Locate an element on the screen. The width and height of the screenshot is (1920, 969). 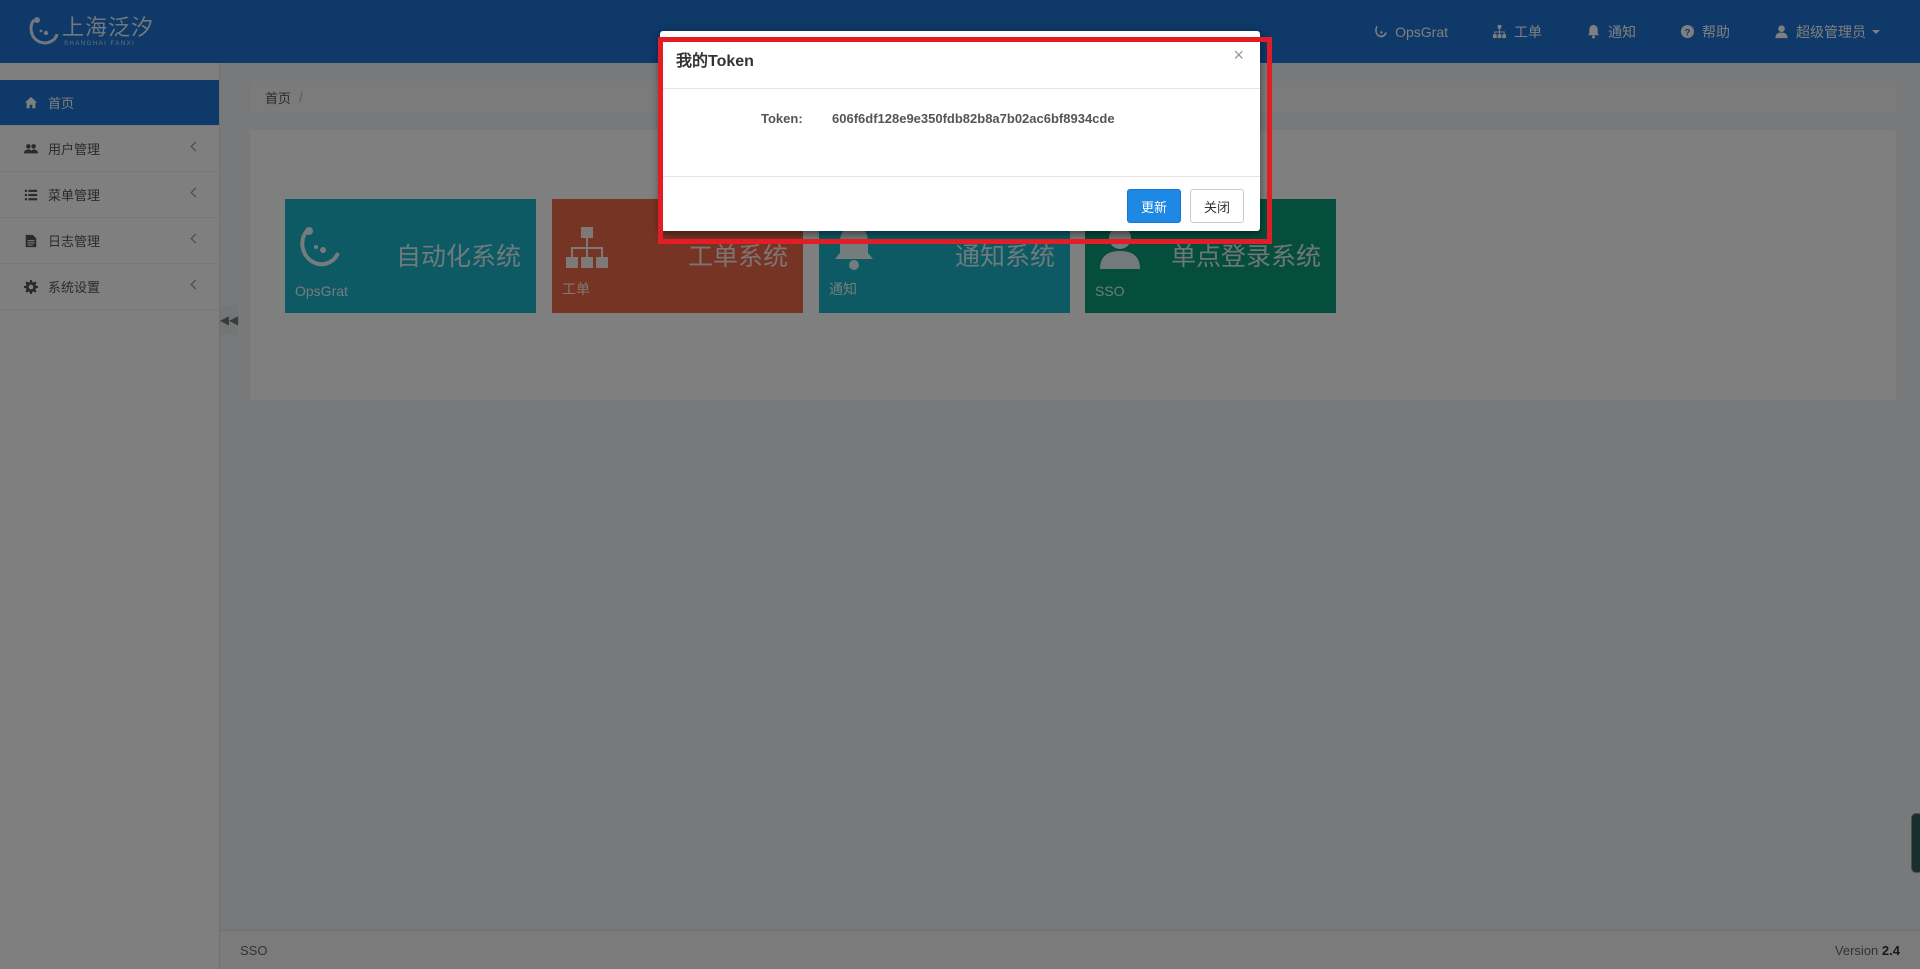
modal-footer: 更新 关闭 is located at coordinates (960, 204).